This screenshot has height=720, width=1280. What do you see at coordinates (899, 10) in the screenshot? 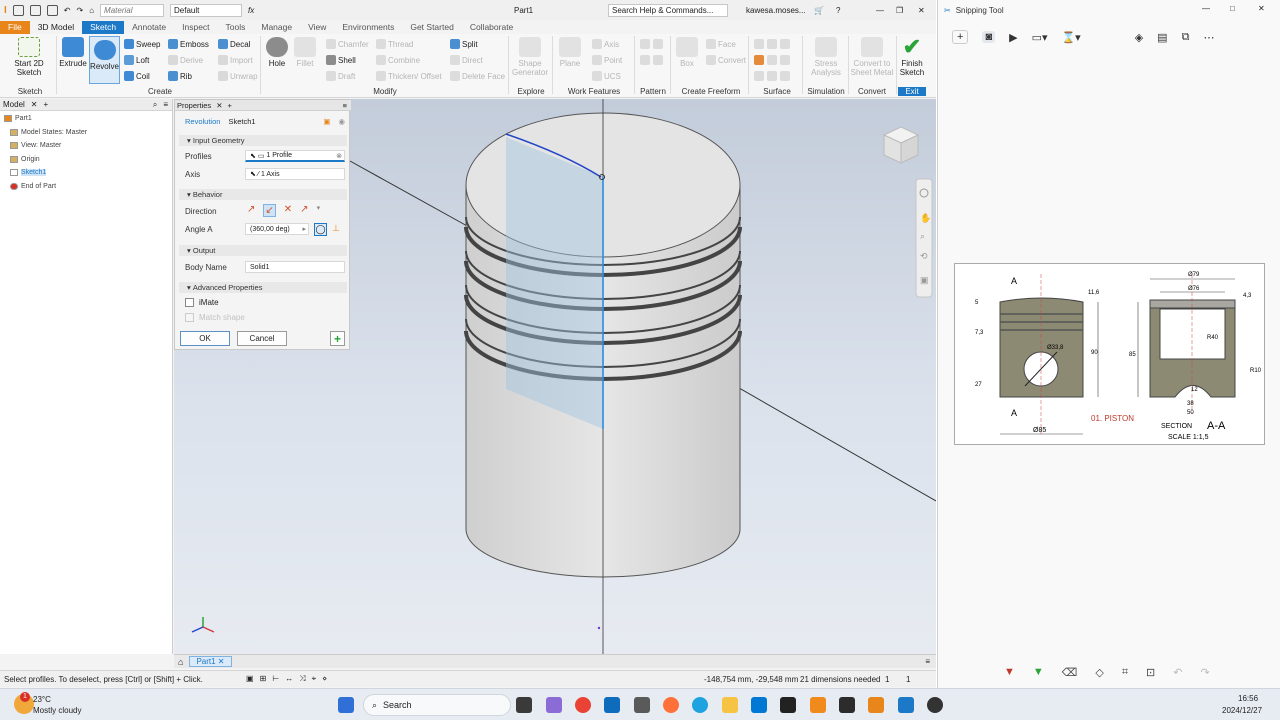
I see `maximize-icon: ❐` at bounding box center [899, 10].